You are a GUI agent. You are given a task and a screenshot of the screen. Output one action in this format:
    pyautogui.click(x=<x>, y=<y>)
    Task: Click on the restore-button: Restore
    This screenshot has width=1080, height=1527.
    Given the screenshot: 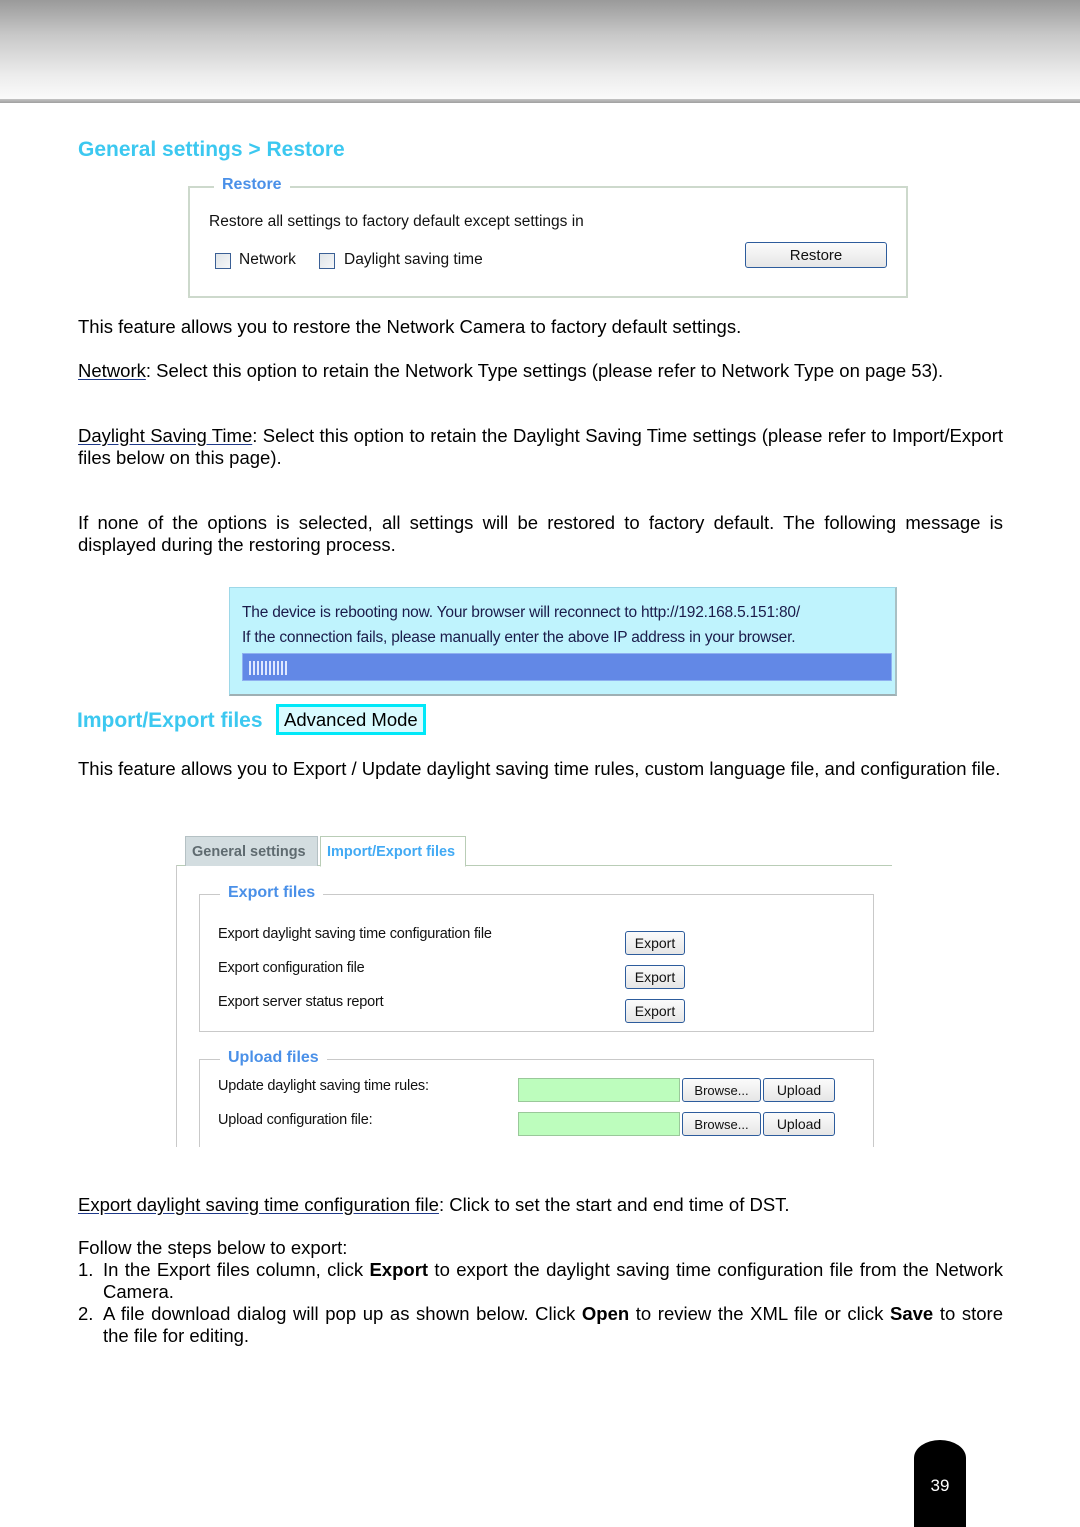 What is the action you would take?
    pyautogui.click(x=816, y=255)
    